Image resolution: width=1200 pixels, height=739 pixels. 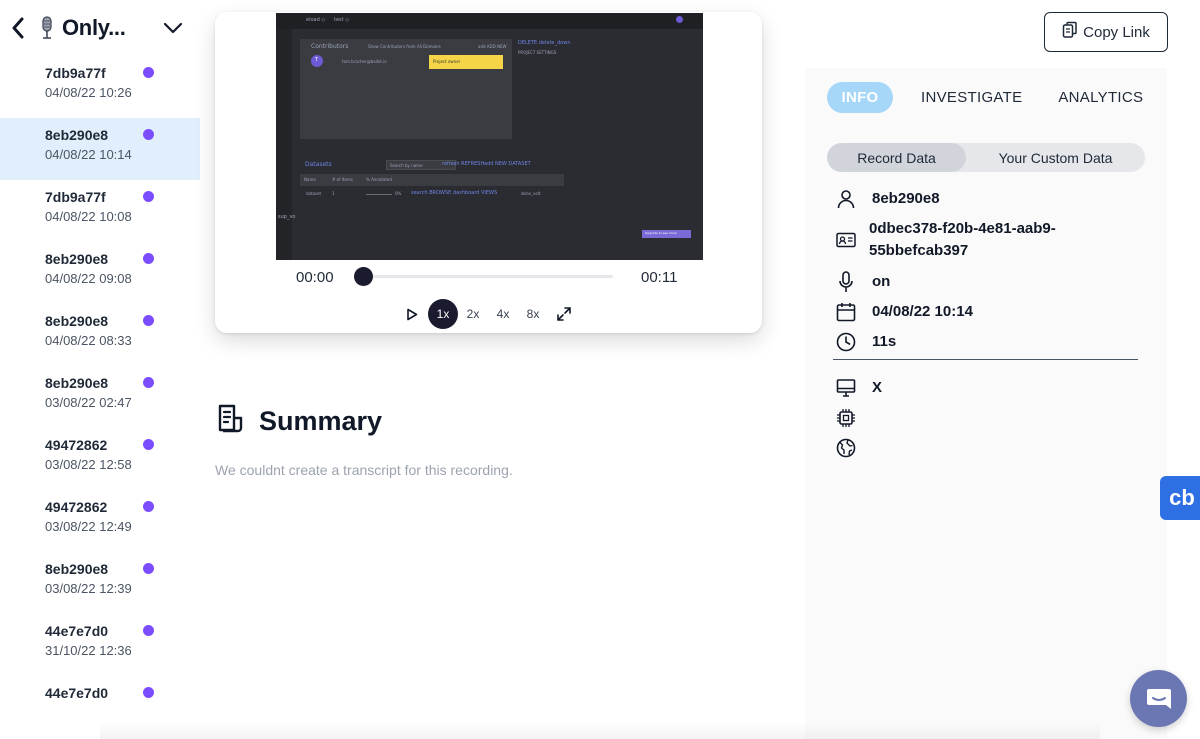 What do you see at coordinates (862, 282) in the screenshot?
I see `info-mic-row: on` at bounding box center [862, 282].